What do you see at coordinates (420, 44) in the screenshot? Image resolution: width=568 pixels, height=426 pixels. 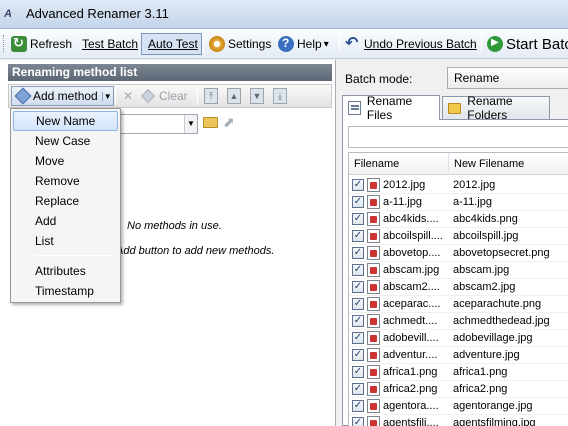 I see `undo-label: Undo Previous Batch` at bounding box center [420, 44].